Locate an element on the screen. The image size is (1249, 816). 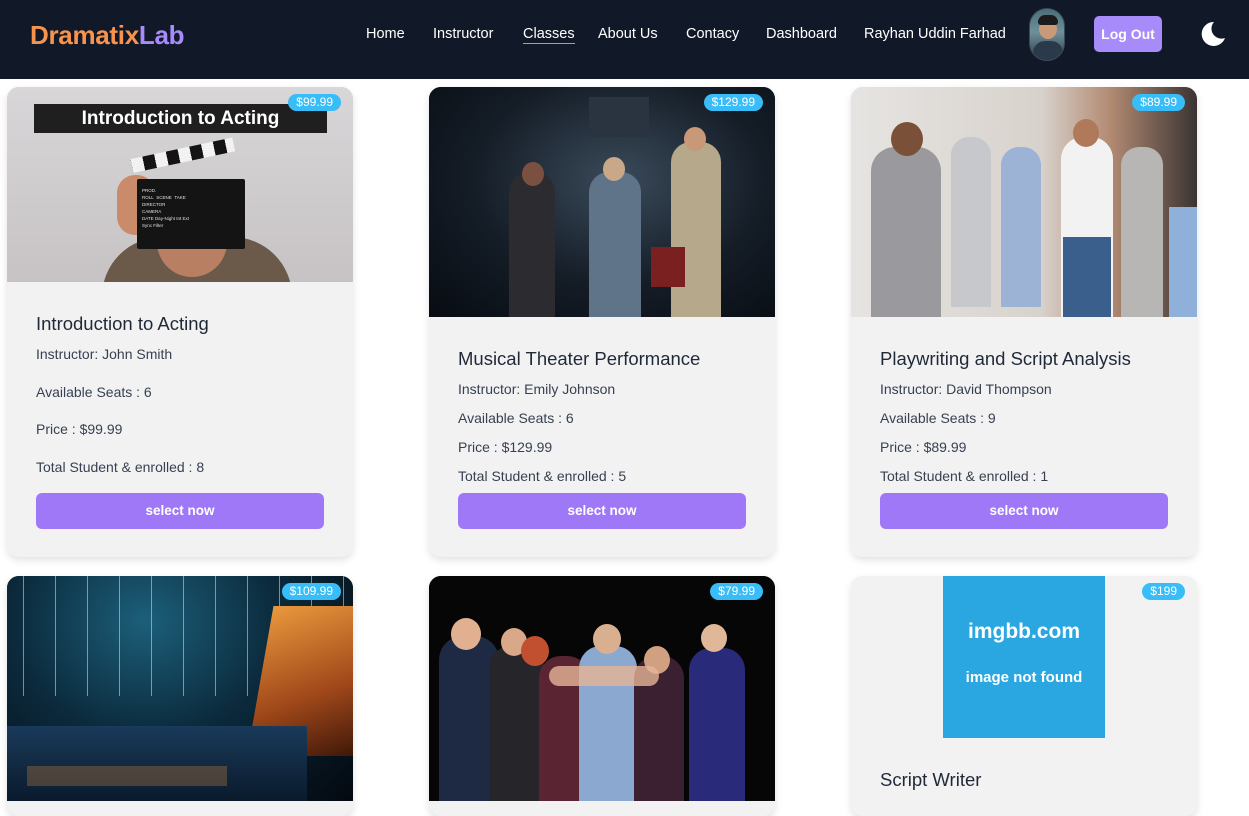
enrolled-line: Total Student & enrolled : 1 is located at coordinates (964, 476).